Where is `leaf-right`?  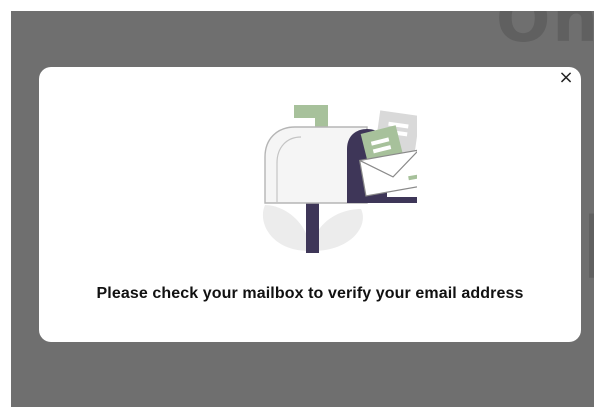
leaf-right is located at coordinates (337, 230).